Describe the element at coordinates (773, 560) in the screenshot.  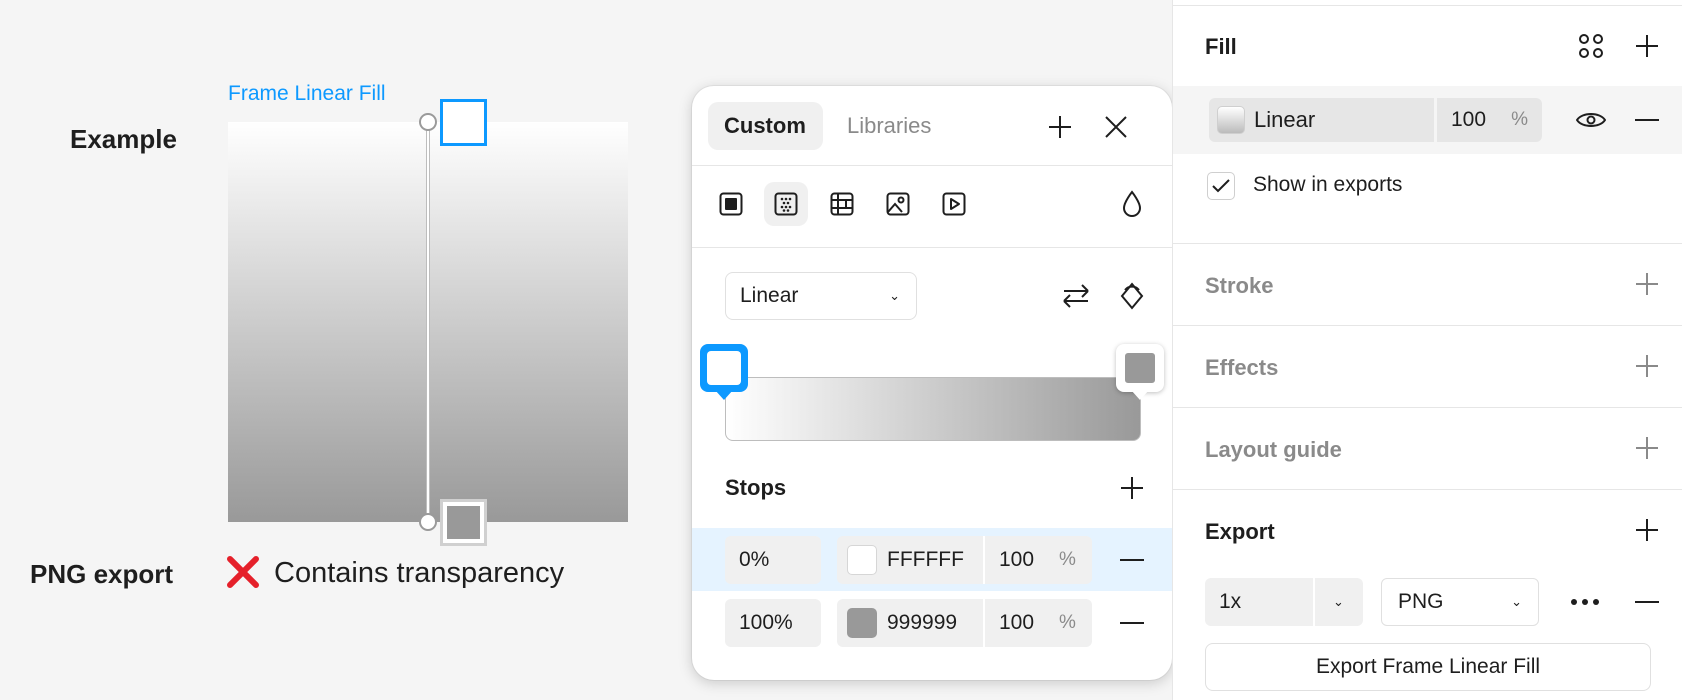
I see `stop-position-input: 0%` at that location.